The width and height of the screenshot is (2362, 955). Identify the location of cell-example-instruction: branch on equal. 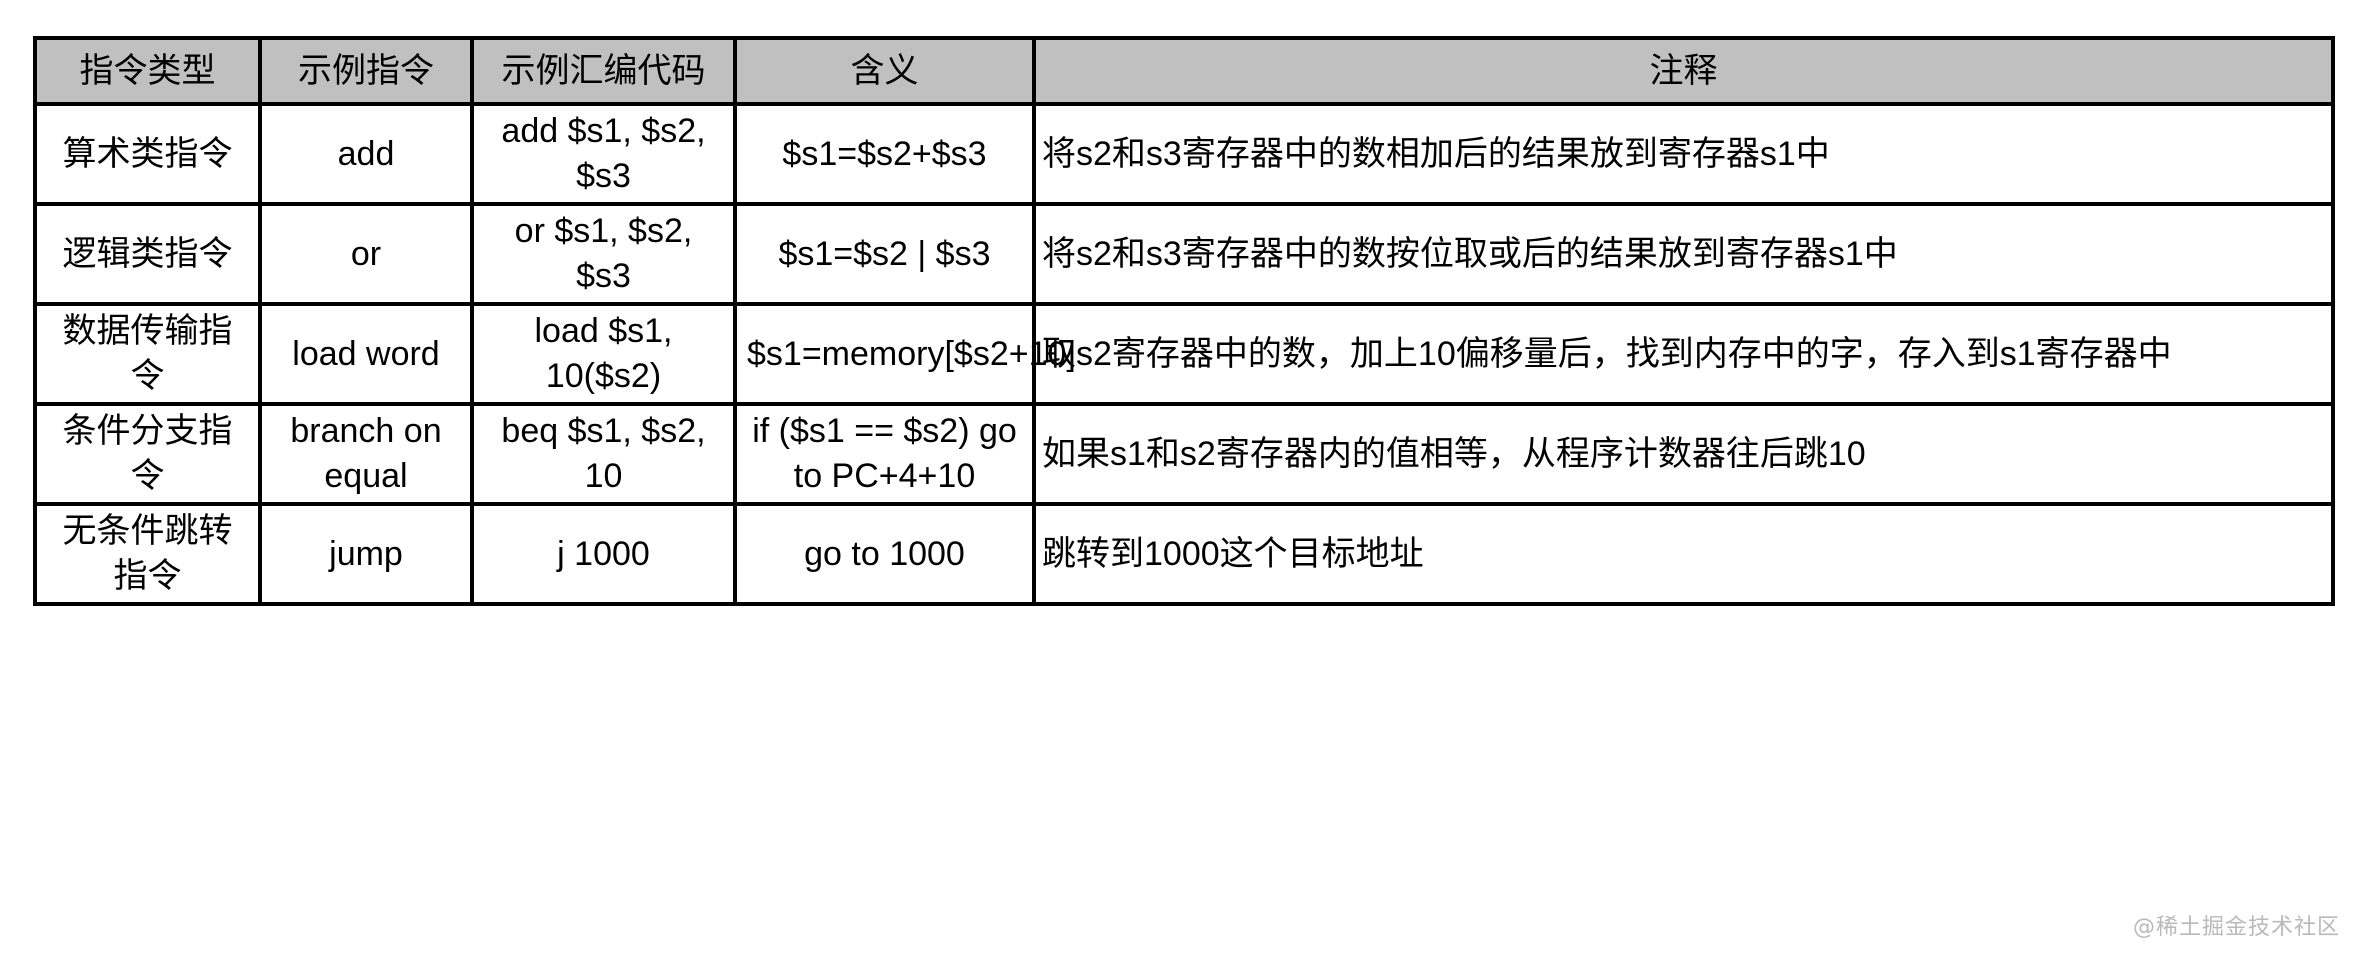
(366, 454).